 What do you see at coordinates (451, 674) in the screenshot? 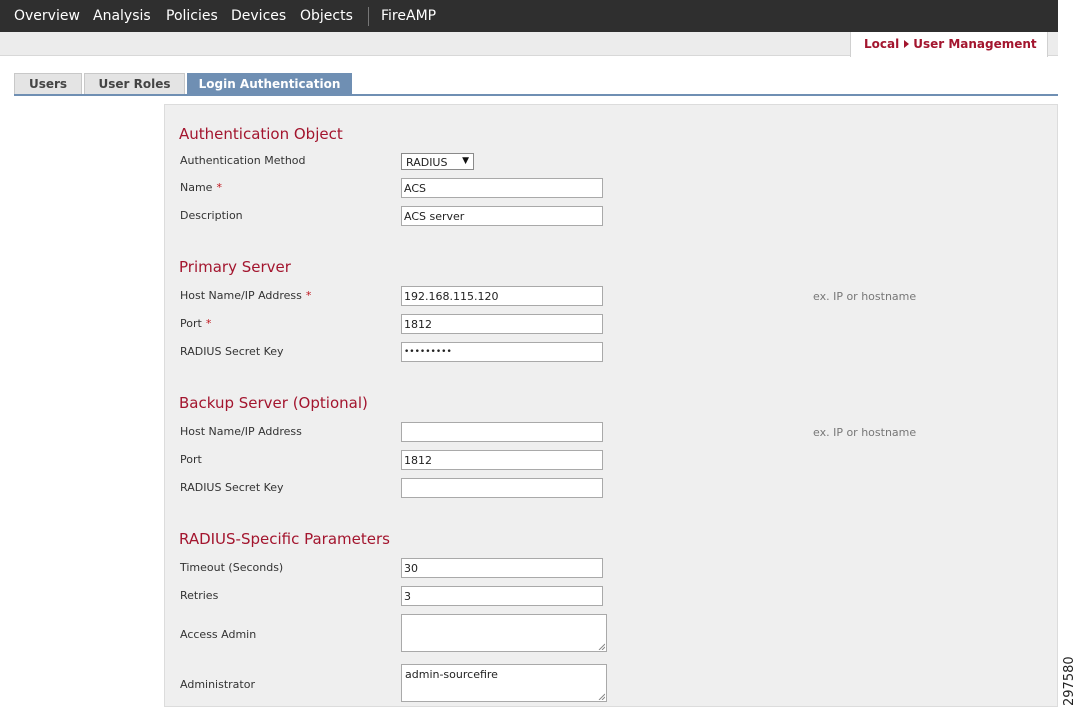
I see `administrator-value: admin-sourcefire` at bounding box center [451, 674].